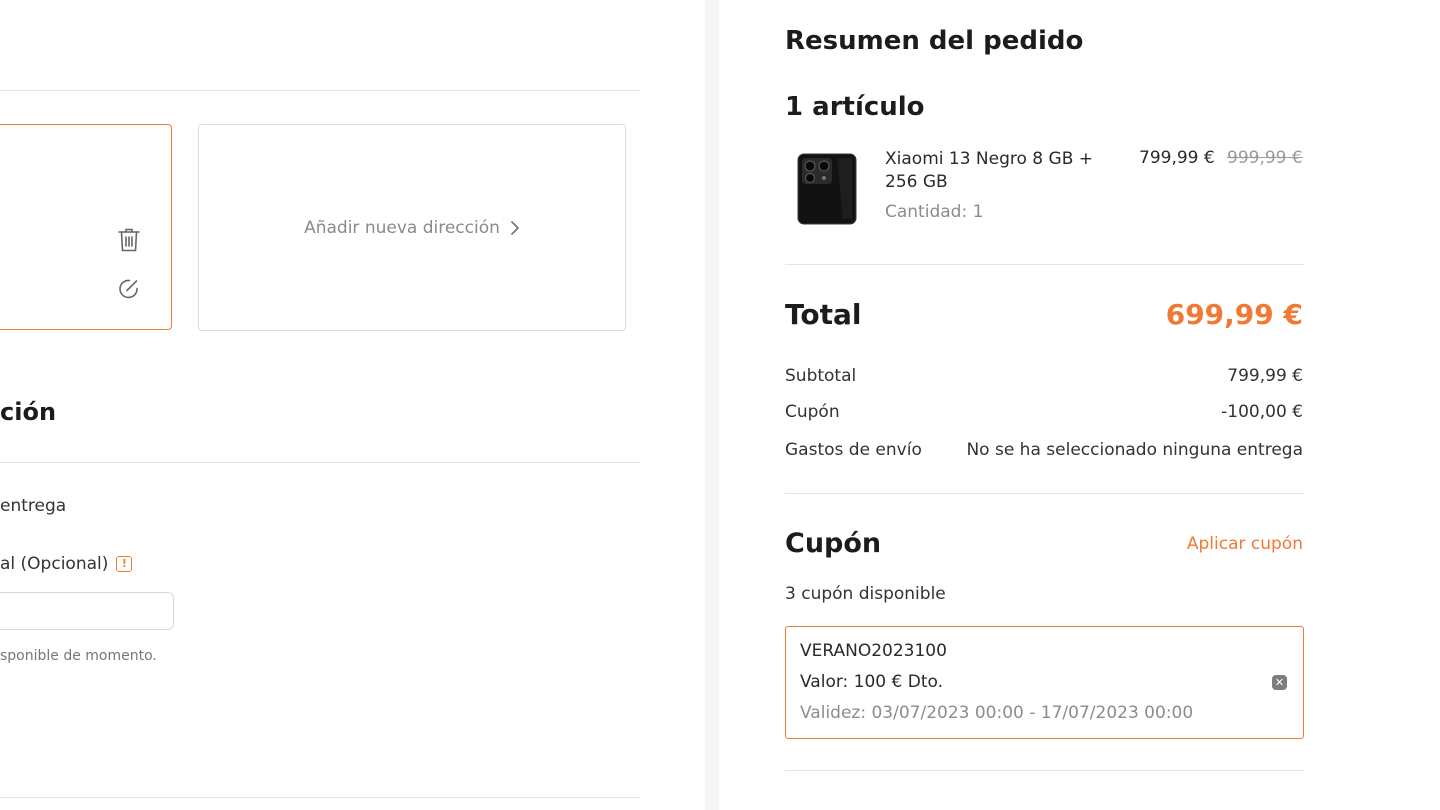  Describe the element at coordinates (833, 543) in the screenshot. I see `coupon-heading: Cupón` at that location.